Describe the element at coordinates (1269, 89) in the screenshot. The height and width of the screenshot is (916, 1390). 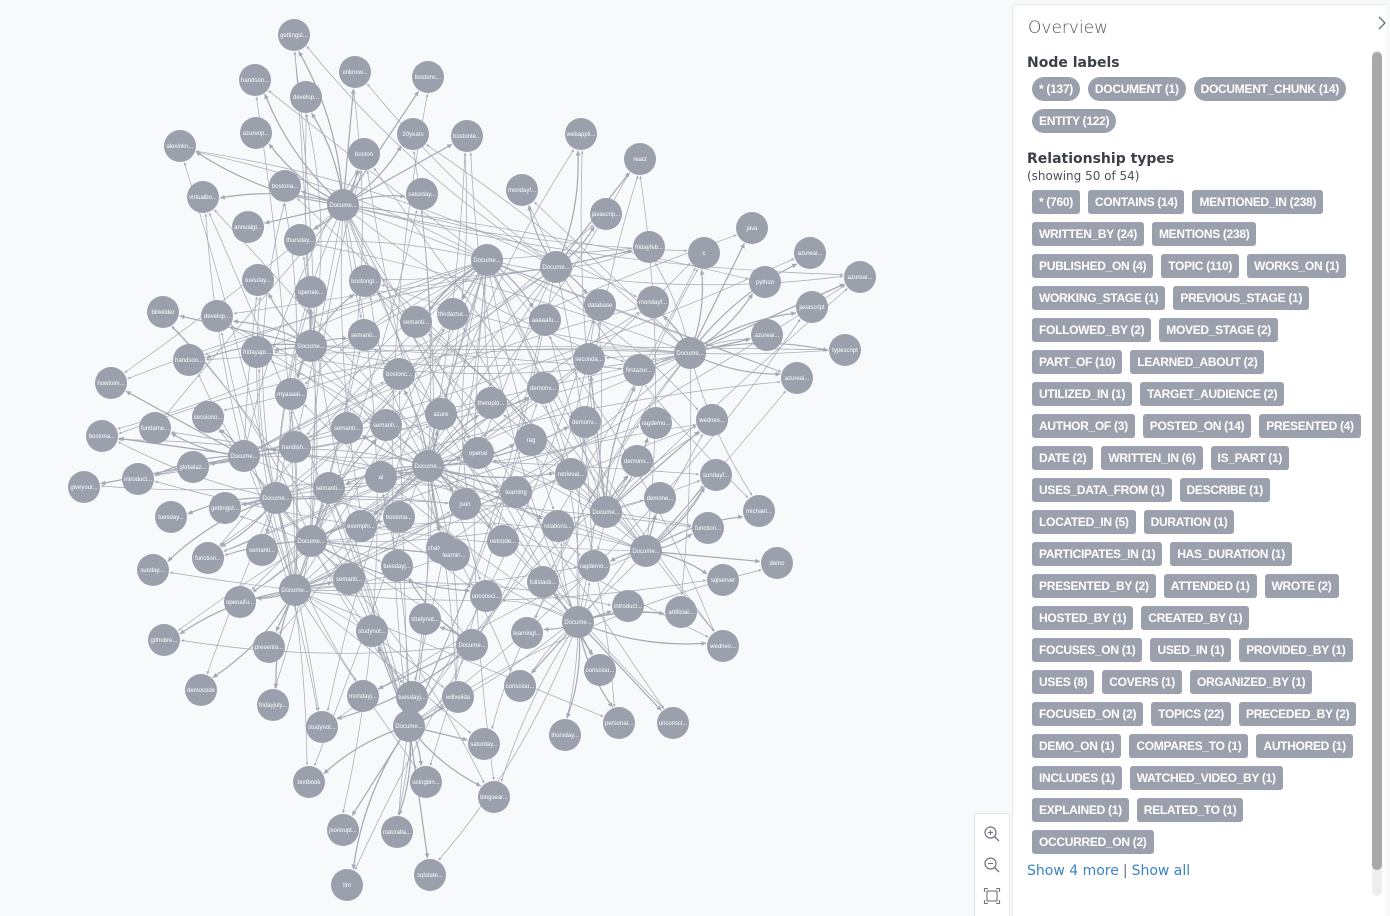
I see `node-label-chip: DOCUMENT_CHUNK (14)` at that location.